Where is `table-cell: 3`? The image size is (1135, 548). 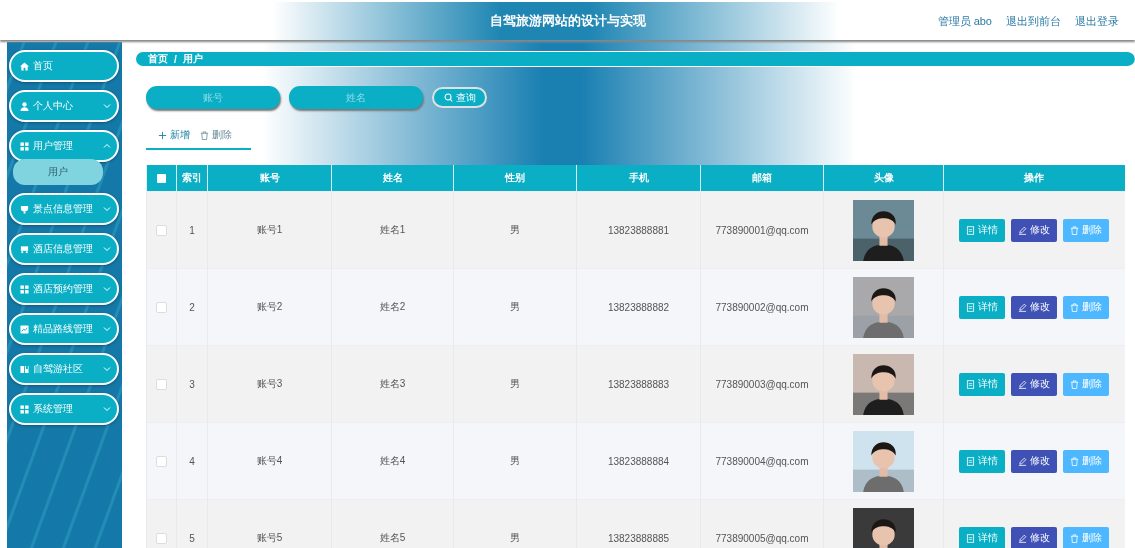
table-cell: 3 is located at coordinates (192, 384).